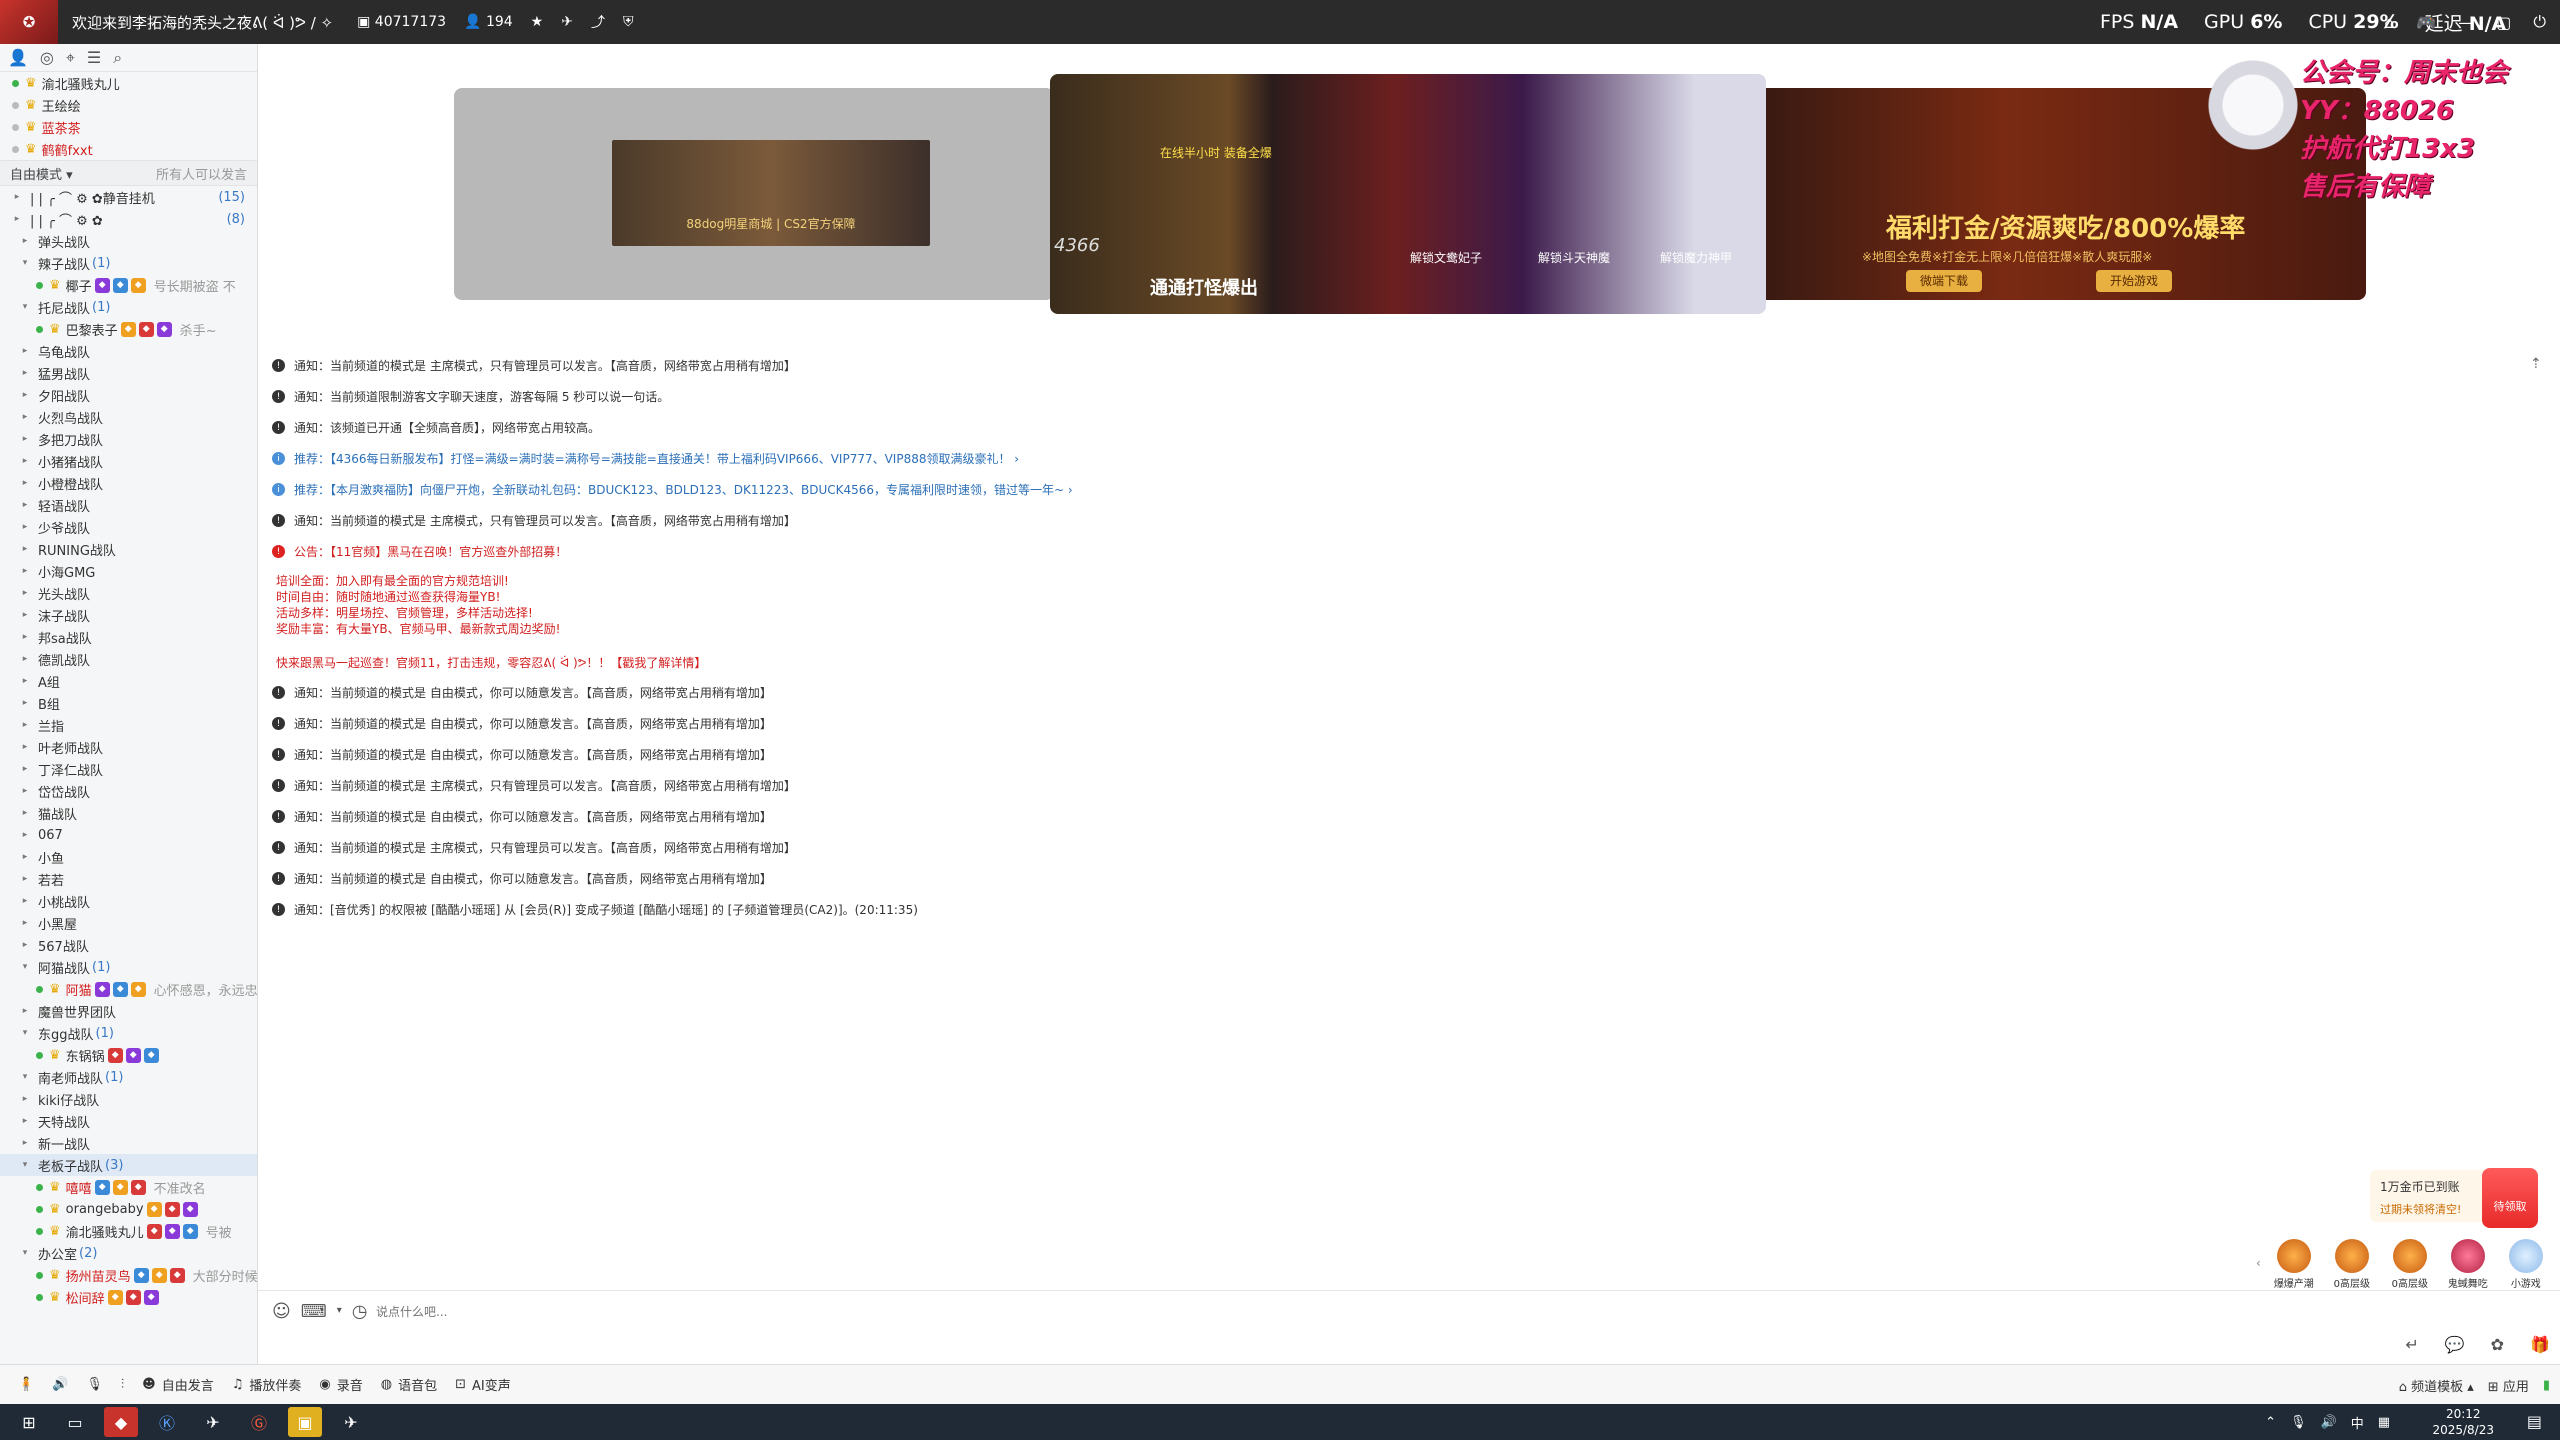  What do you see at coordinates (2373, 130) in the screenshot?
I see `guild-ad: 公会号：周末也会 YY：88026 护航代打13x3 售后有保障` at bounding box center [2373, 130].